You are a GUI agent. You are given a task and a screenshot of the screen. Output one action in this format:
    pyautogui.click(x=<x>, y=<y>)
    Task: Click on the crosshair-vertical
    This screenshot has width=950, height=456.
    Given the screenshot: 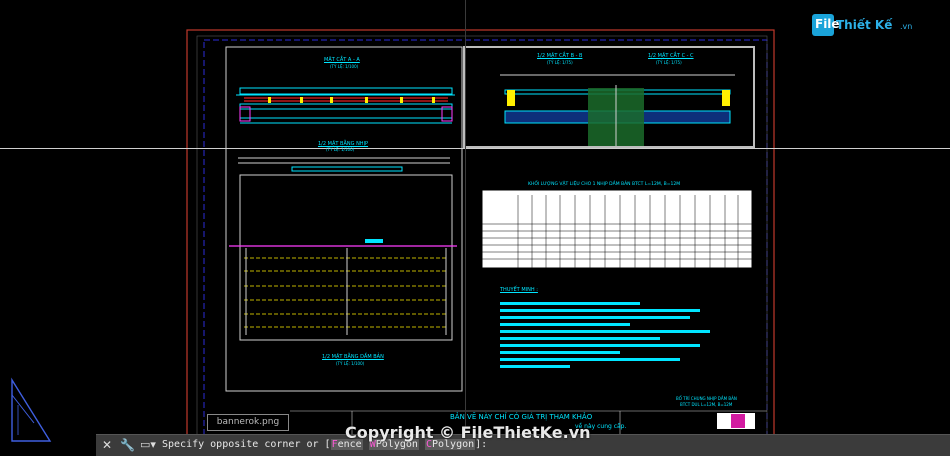 What is the action you would take?
    pyautogui.click(x=465, y=216)
    